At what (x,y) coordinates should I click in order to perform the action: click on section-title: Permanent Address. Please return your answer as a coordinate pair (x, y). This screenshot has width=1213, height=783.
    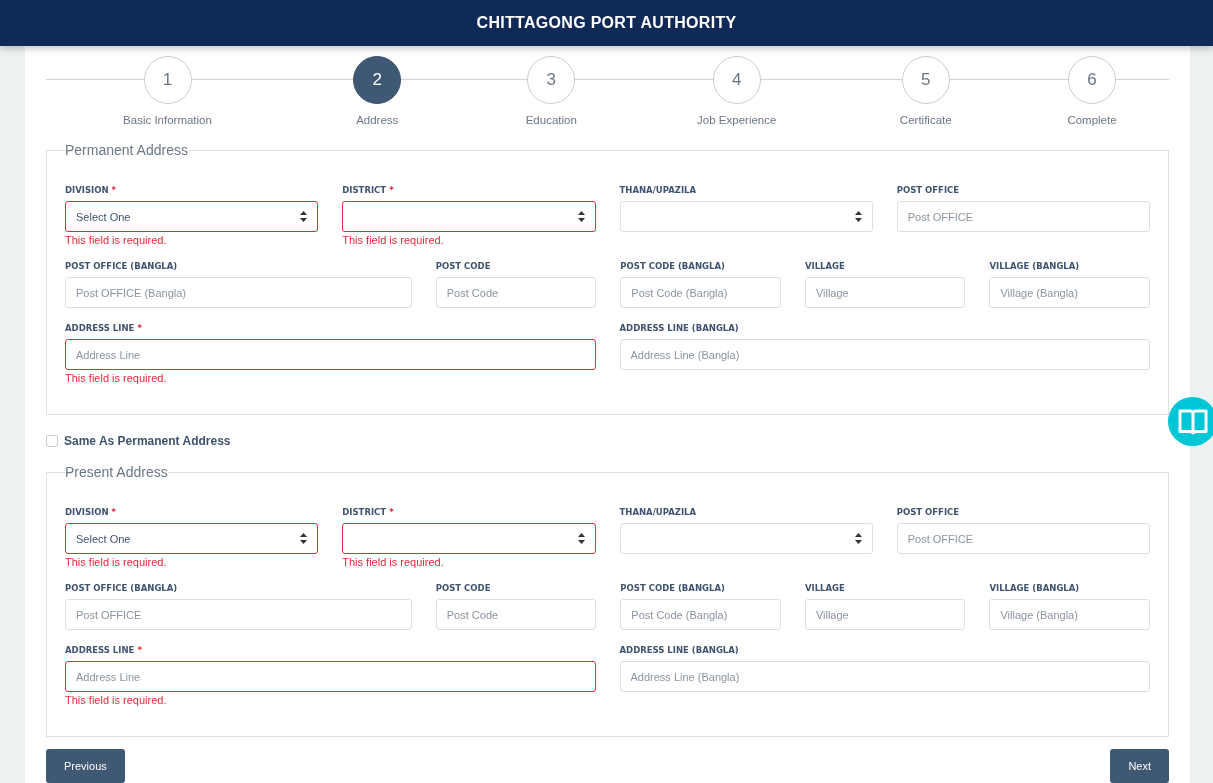
    Looking at the image, I should click on (126, 150).